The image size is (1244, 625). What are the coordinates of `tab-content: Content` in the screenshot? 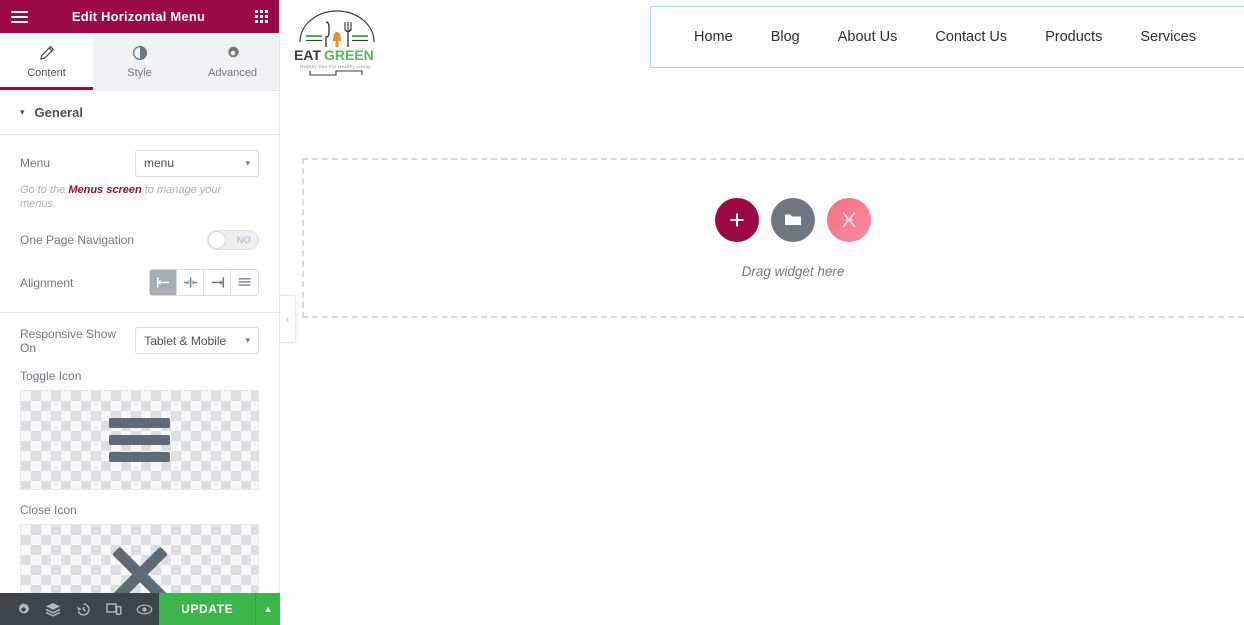 It's located at (46, 61).